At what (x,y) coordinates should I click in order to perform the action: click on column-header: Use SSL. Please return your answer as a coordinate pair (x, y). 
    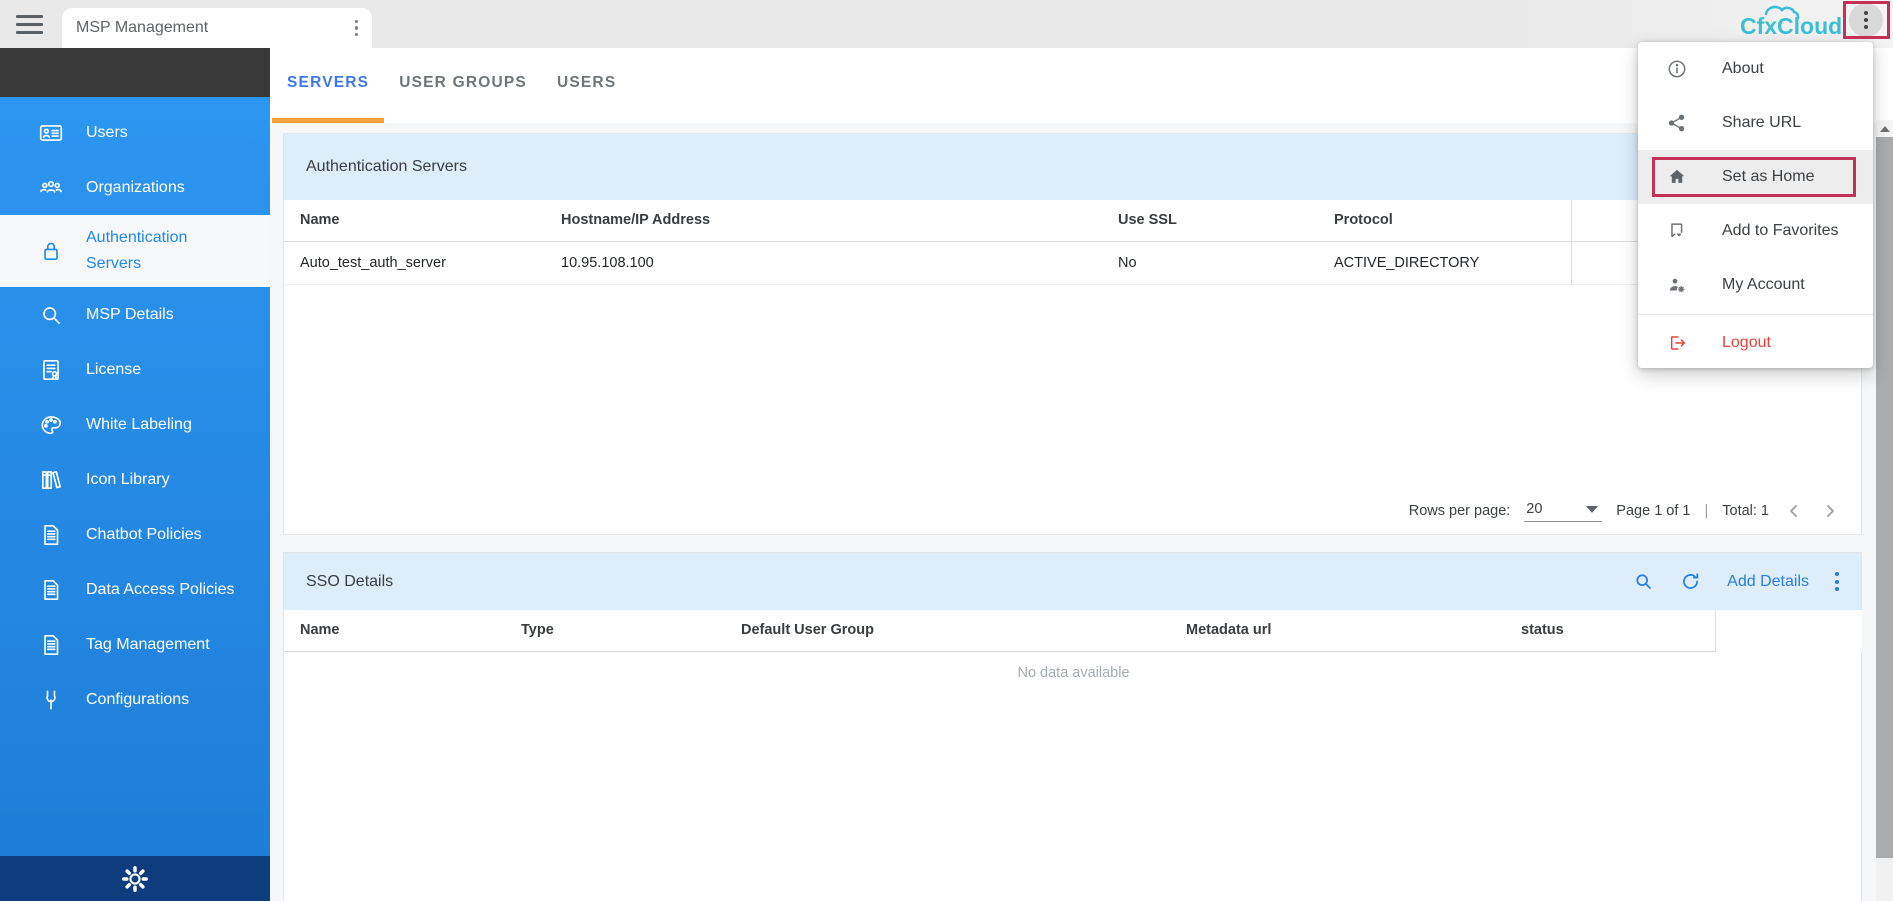
    Looking at the image, I should click on (1147, 220).